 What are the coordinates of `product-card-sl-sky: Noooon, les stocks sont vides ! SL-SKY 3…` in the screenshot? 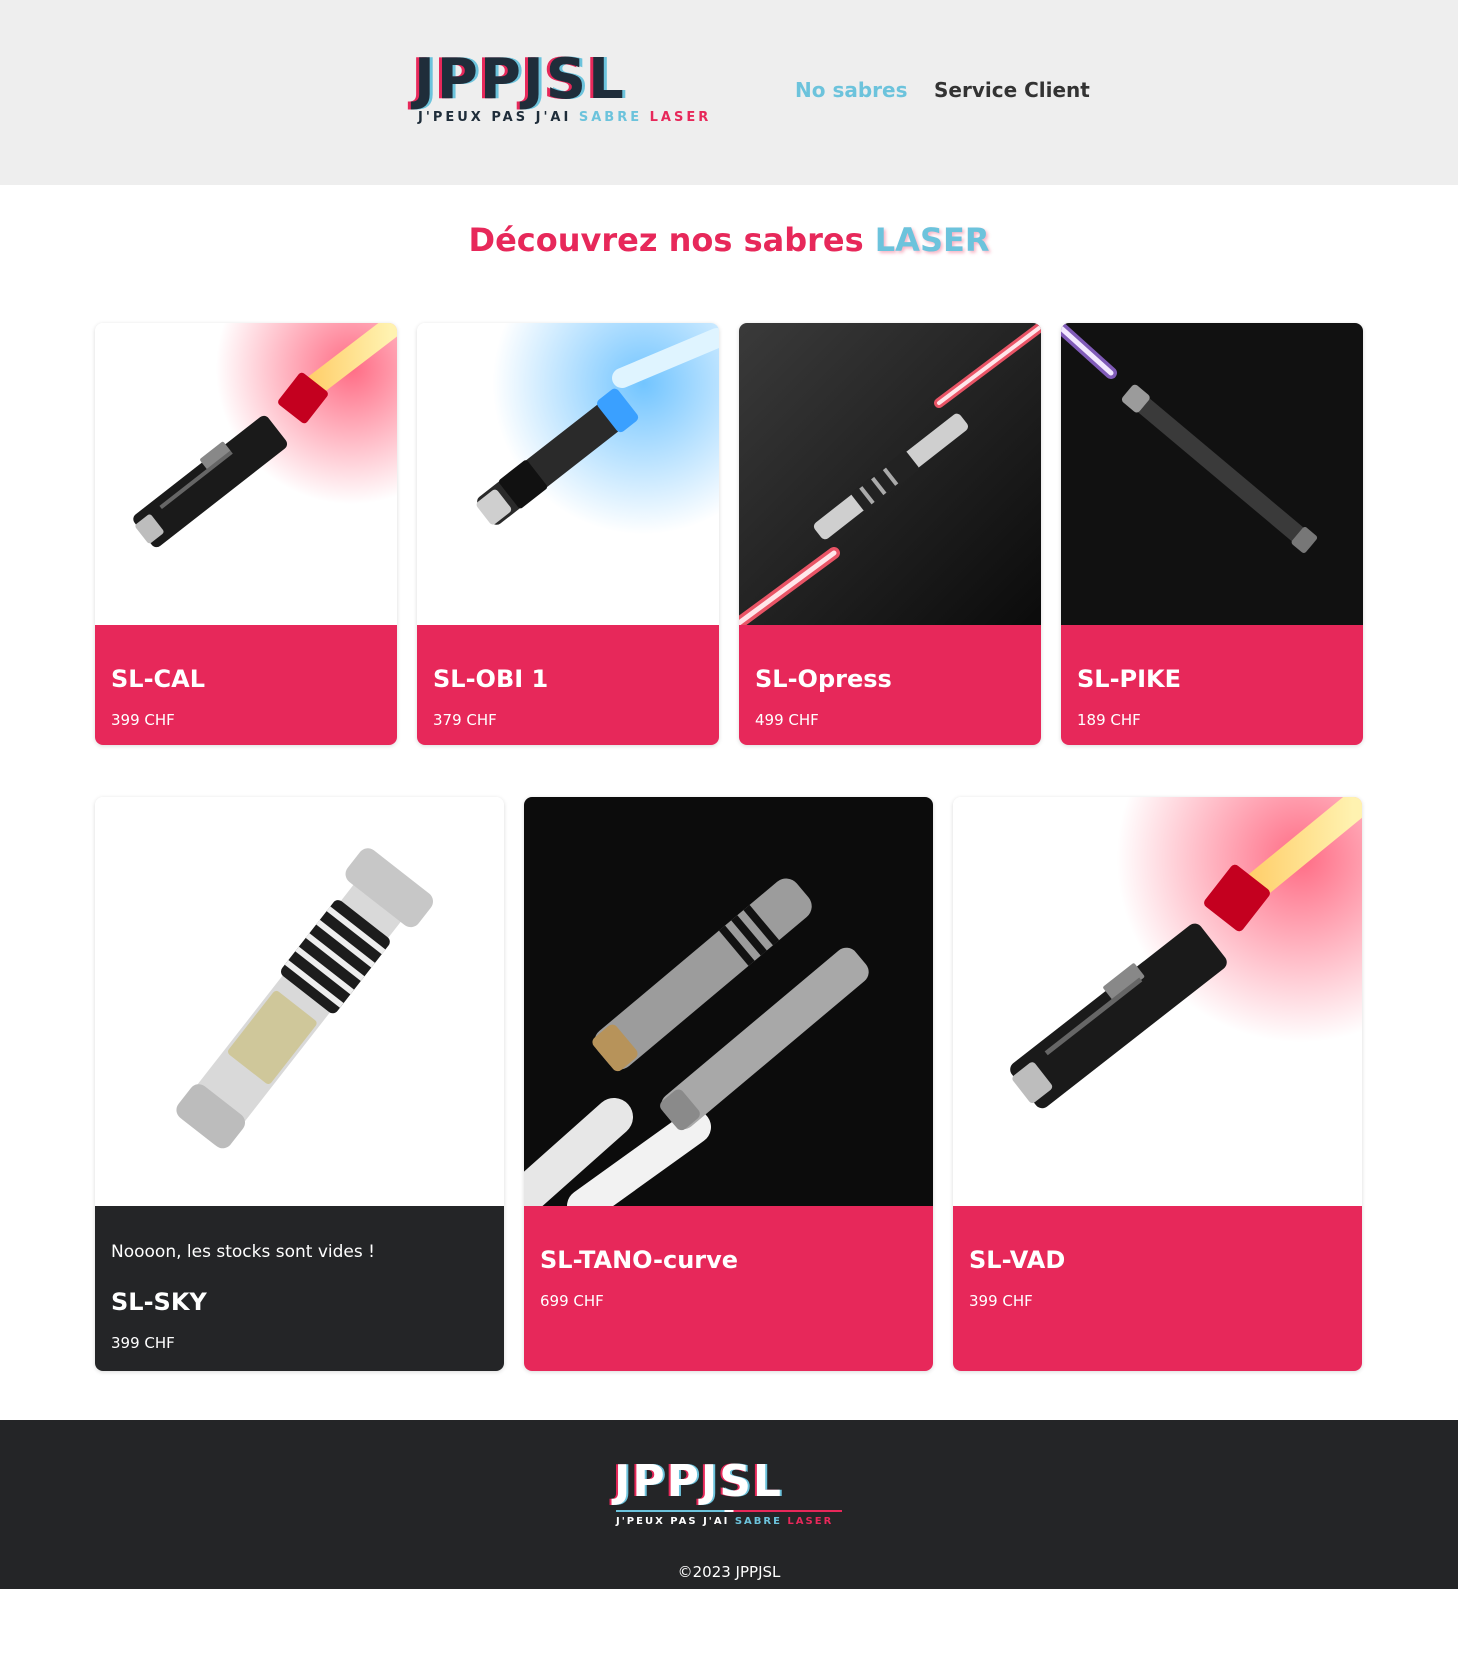 It's located at (299, 1084).